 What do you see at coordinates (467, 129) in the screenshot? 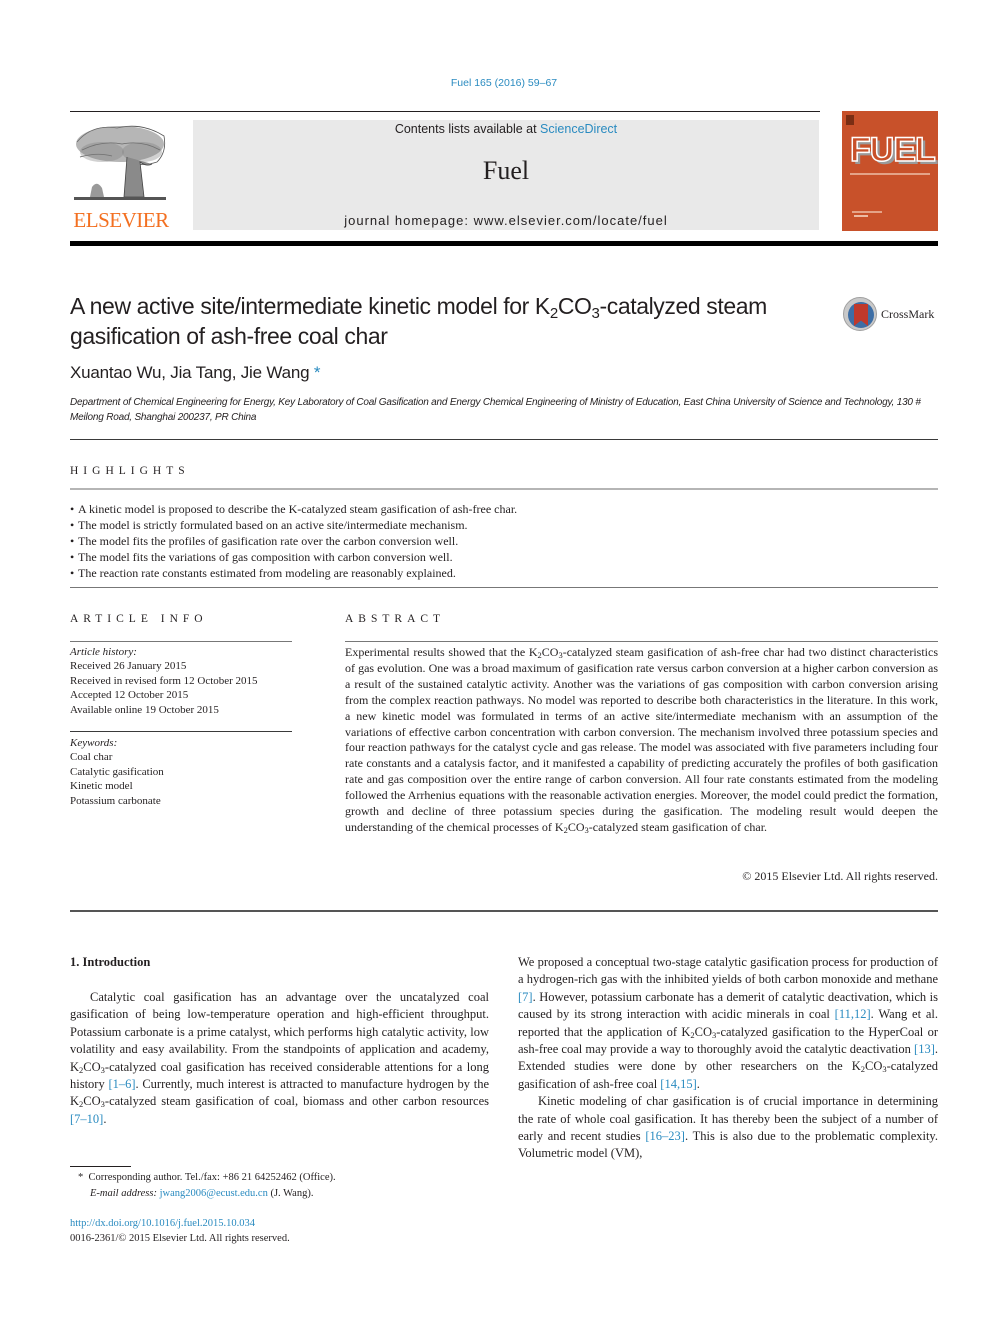
I see `contents-prefix: Contents lists available at` at bounding box center [467, 129].